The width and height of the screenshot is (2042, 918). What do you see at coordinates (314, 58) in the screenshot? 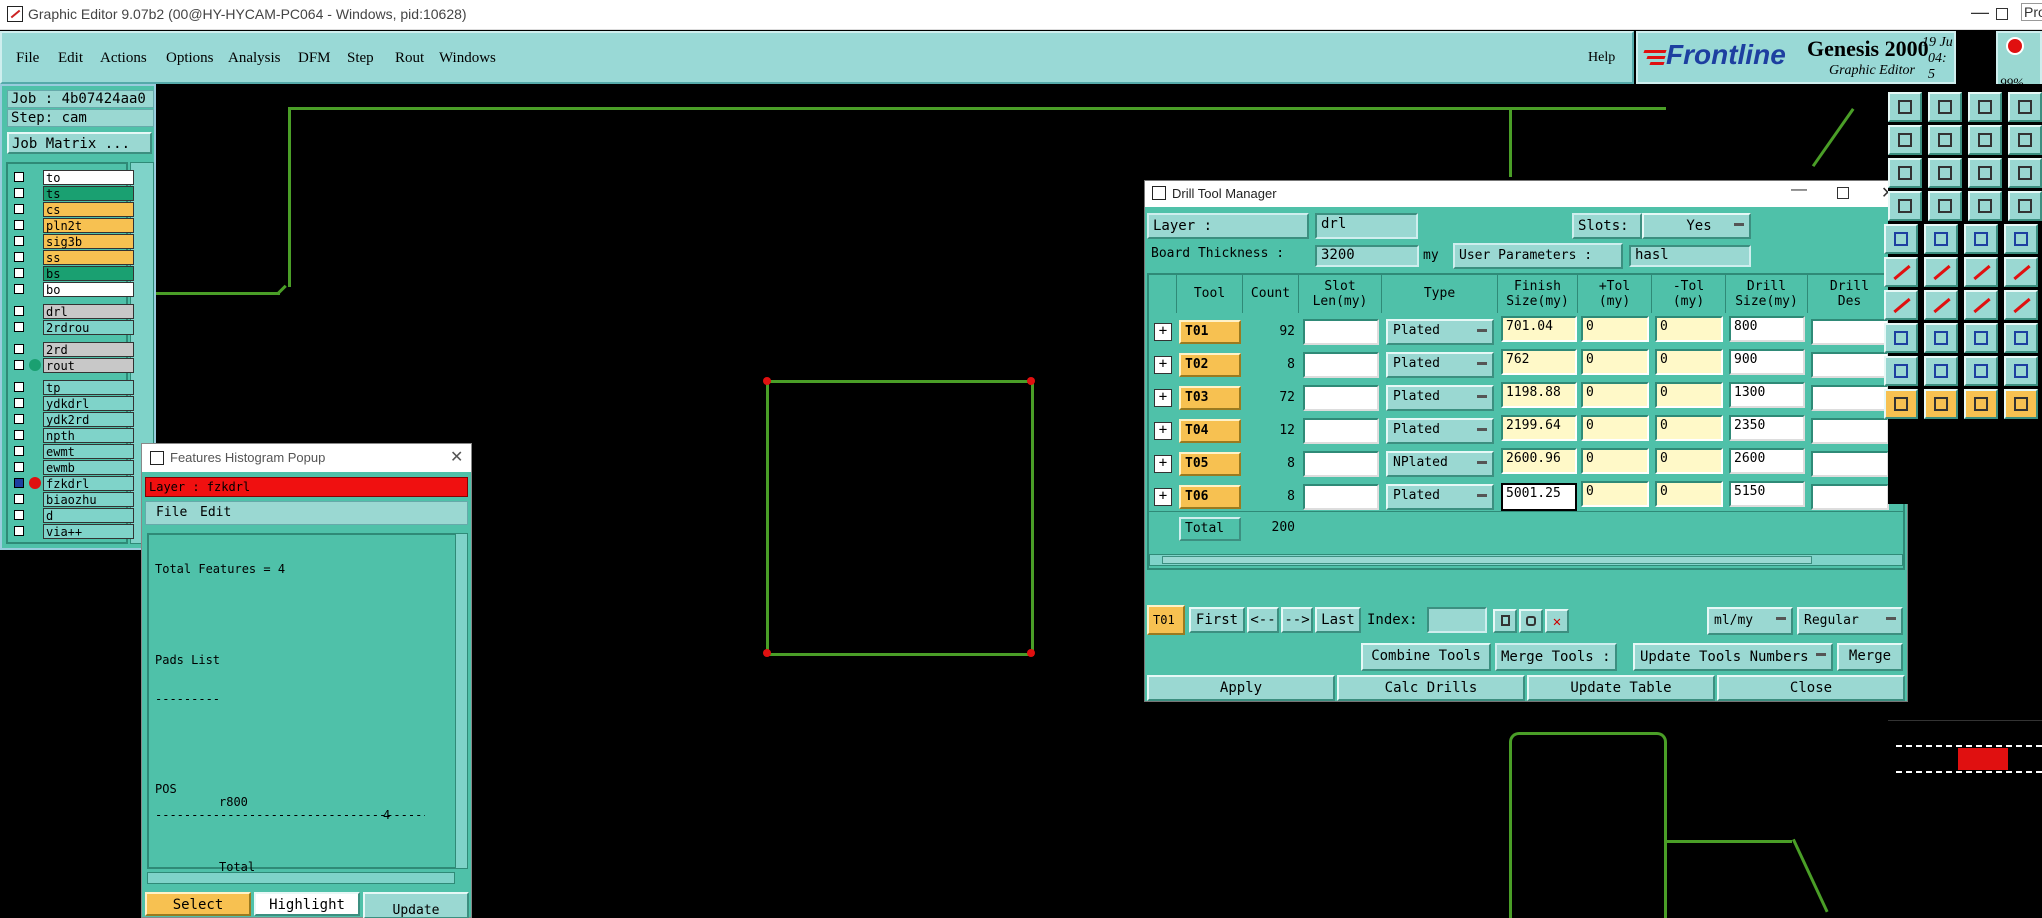
I see `menu-dfm: DFM` at bounding box center [314, 58].